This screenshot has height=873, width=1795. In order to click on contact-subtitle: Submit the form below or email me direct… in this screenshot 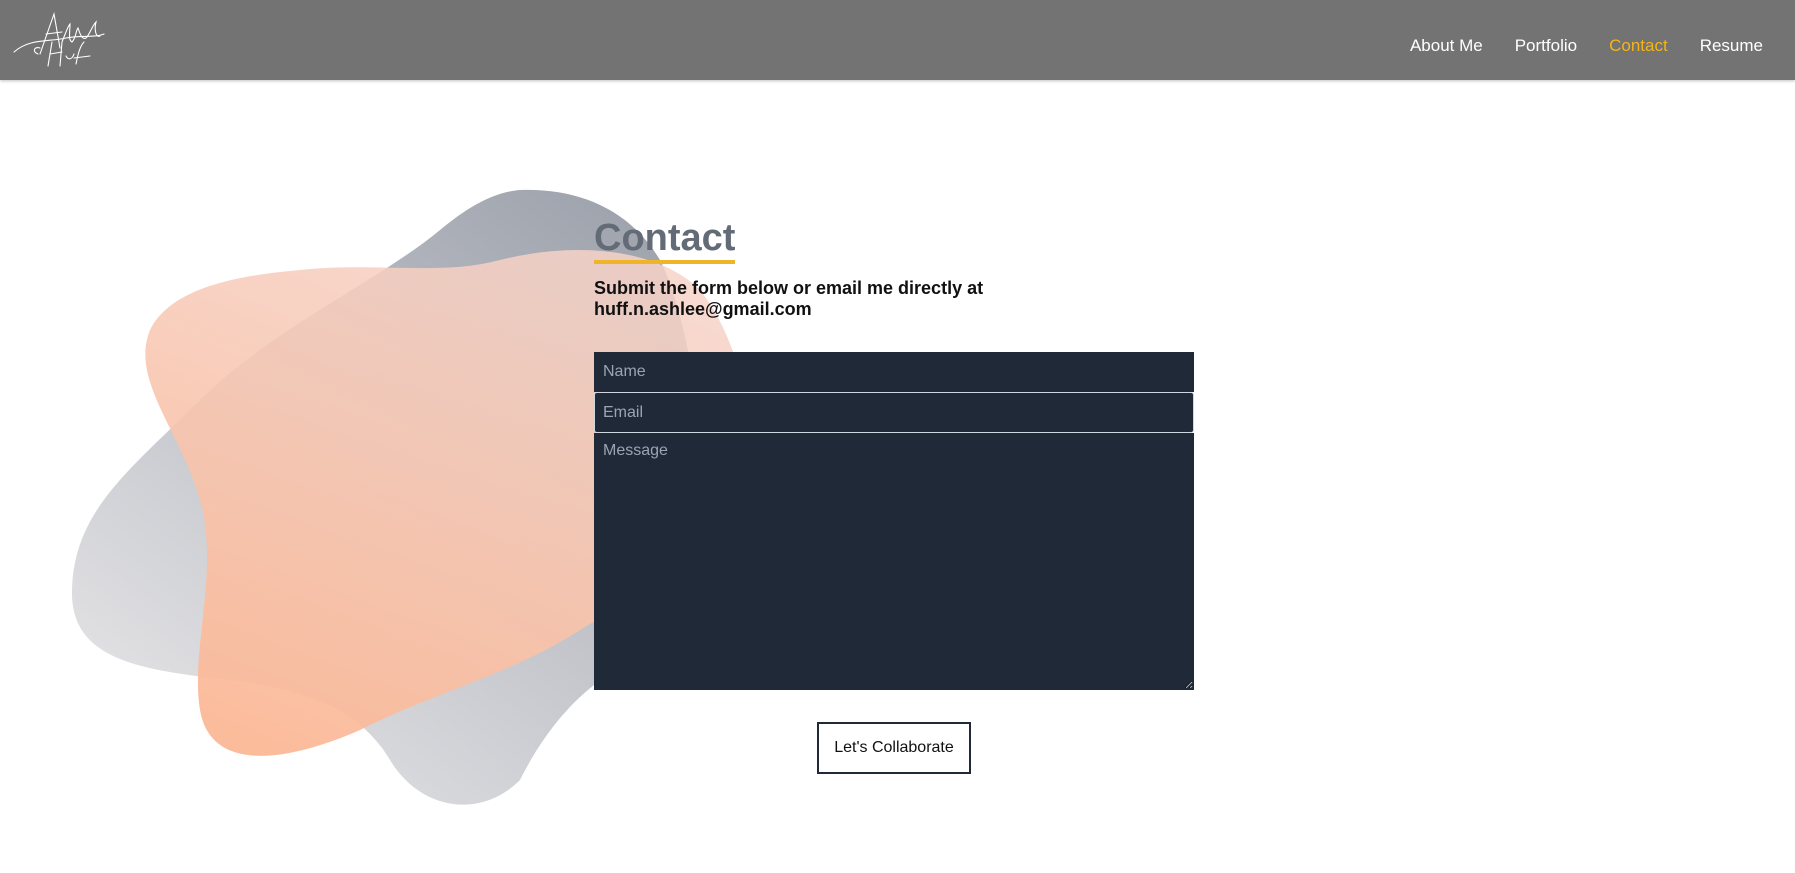, I will do `click(789, 298)`.